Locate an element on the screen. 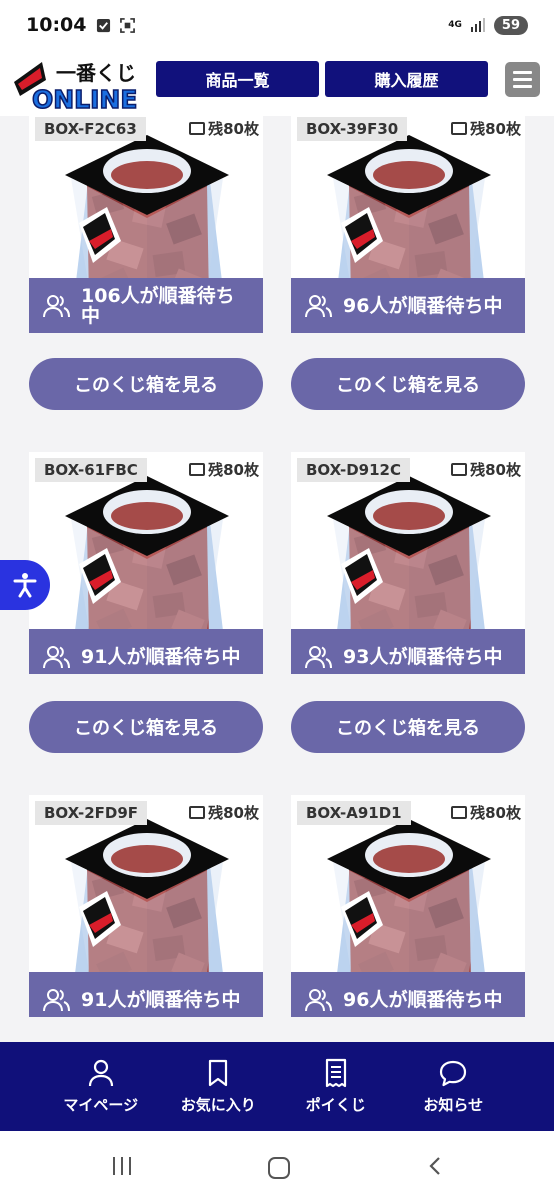 The image size is (554, 1200). logo-text-top: 一番くじ is located at coordinates (96, 73).